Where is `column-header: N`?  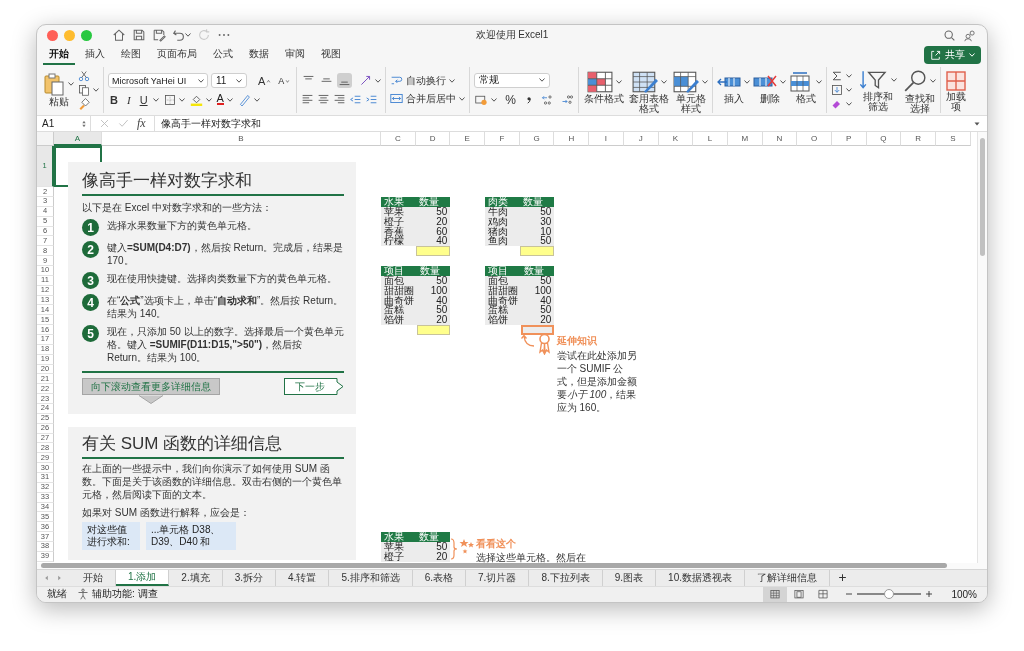 column-header: N is located at coordinates (780, 139).